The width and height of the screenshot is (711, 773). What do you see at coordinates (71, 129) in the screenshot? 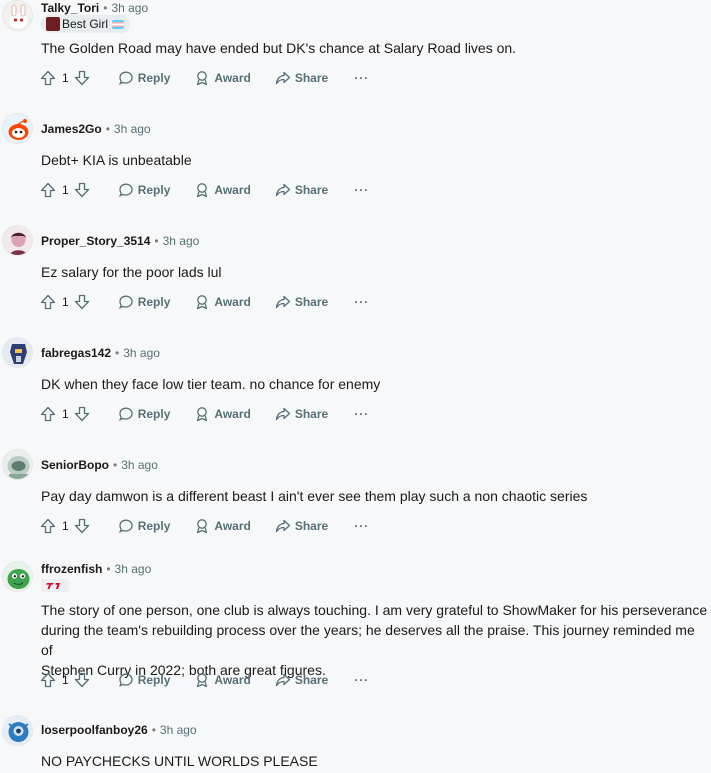
I see `username: James2Go` at bounding box center [71, 129].